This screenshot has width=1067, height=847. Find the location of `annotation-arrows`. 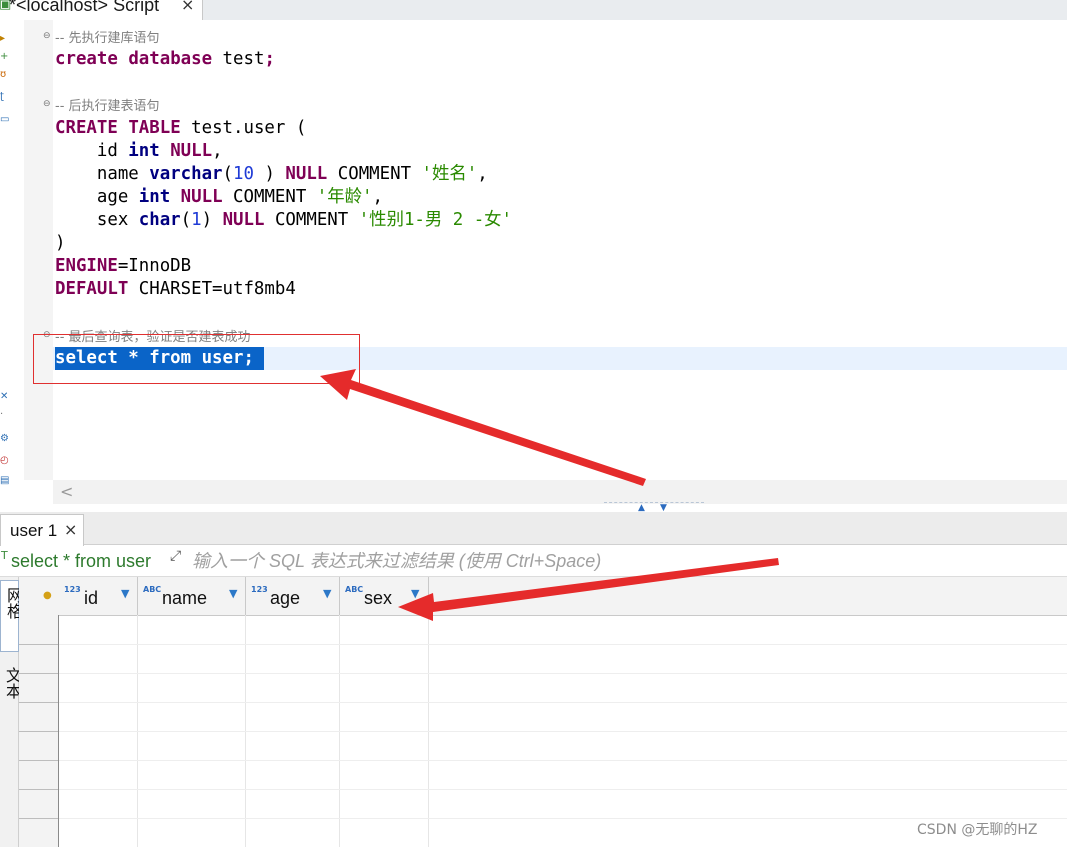

annotation-arrows is located at coordinates (549, 495).